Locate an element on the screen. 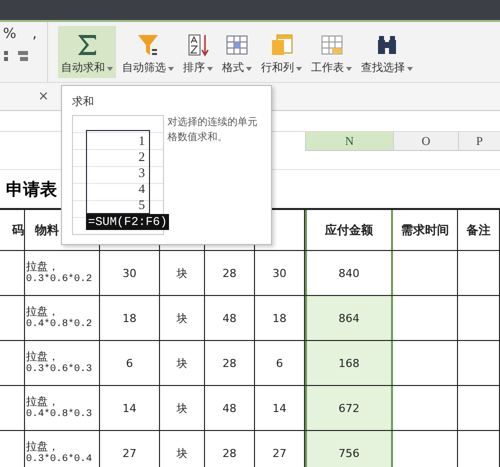  comma-button: , is located at coordinates (34, 34).